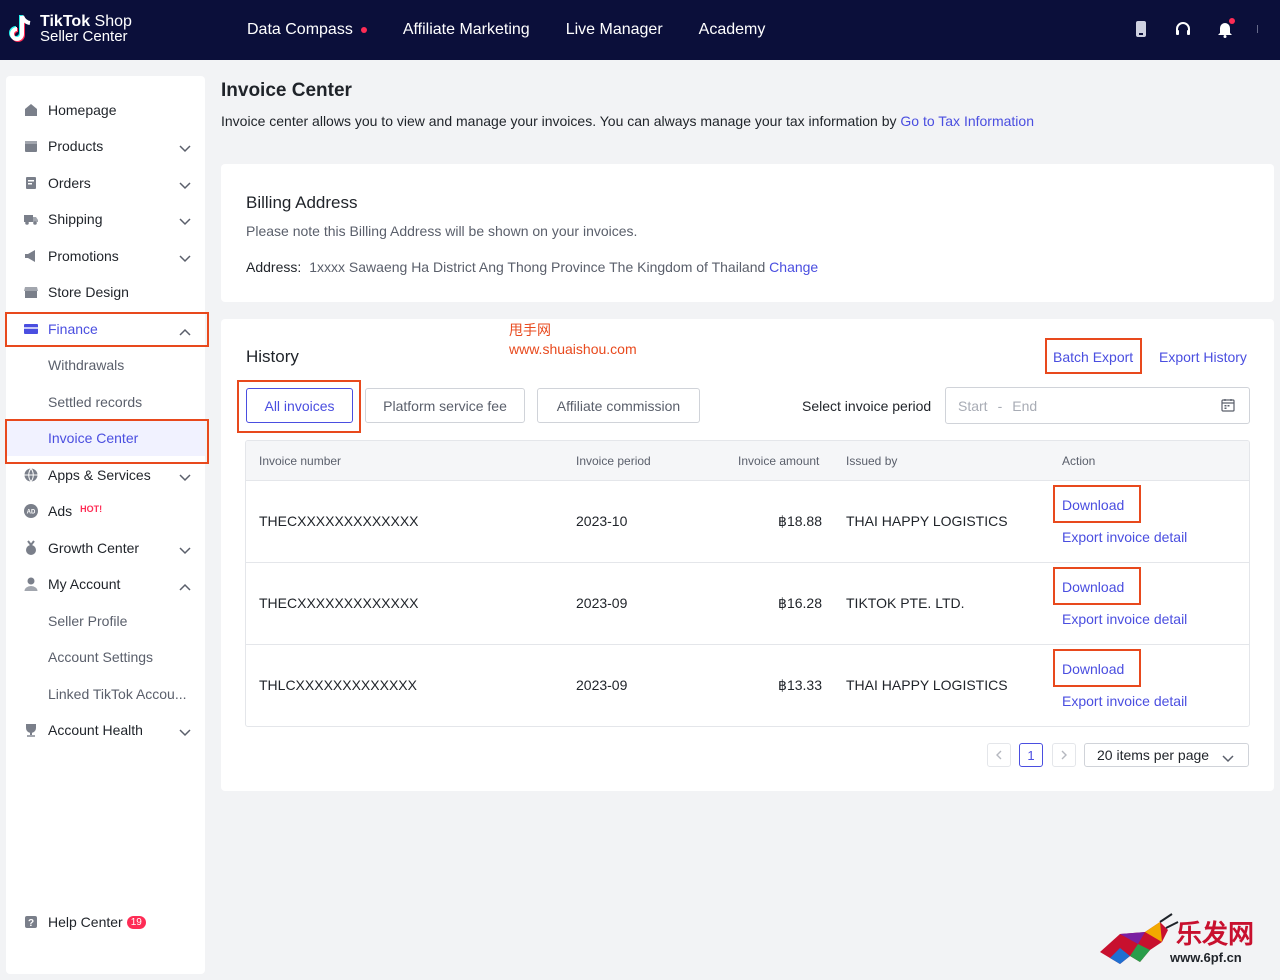 The height and width of the screenshot is (980, 1280). Describe the element at coordinates (338, 685) in the screenshot. I see `invoice-number: THLCXXXXXXXXXXXXX` at that location.